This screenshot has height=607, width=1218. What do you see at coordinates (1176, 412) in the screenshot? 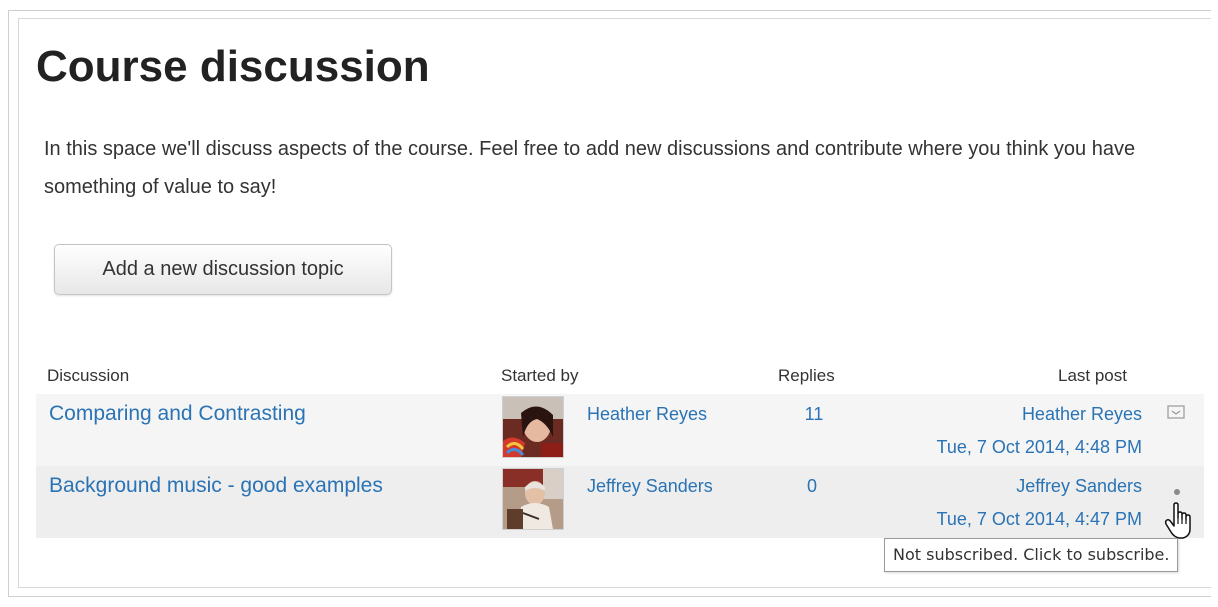
I see `envelope-icon` at bounding box center [1176, 412].